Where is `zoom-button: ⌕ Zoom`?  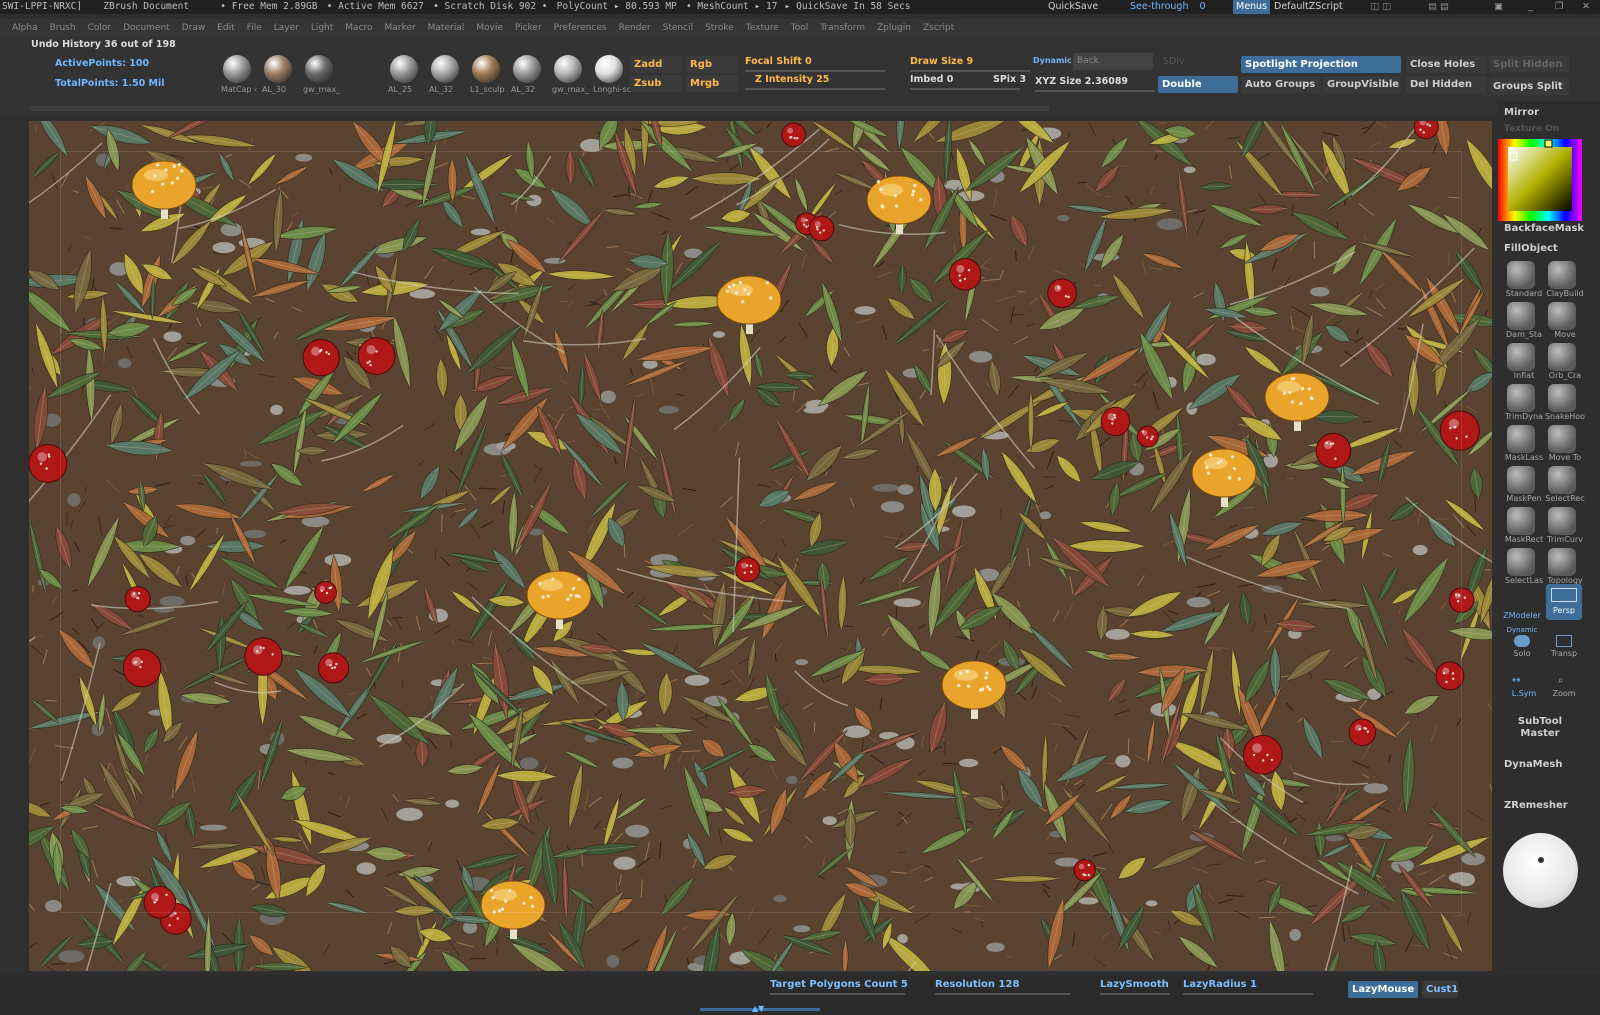 zoom-button: ⌕ Zoom is located at coordinates (1564, 689).